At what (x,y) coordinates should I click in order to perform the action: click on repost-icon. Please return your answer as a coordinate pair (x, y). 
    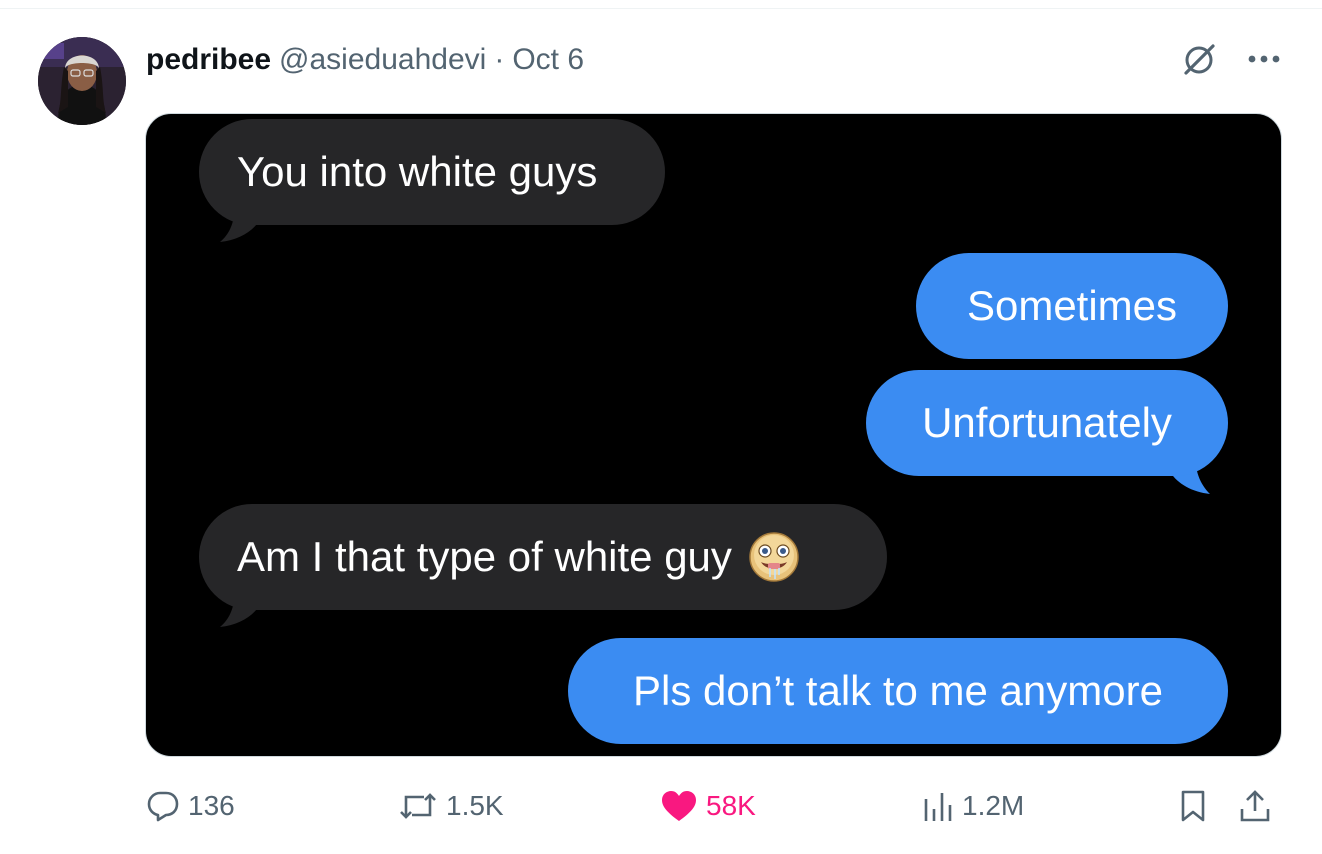
    Looking at the image, I should click on (418, 806).